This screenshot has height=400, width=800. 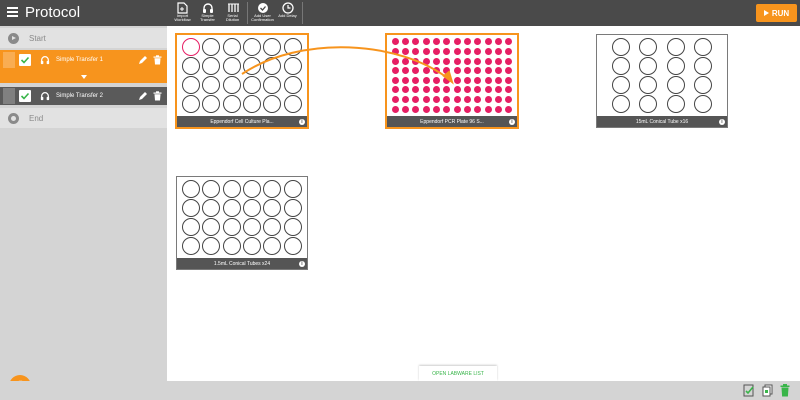 What do you see at coordinates (262, 13) in the screenshot?
I see `add-user-confirmation-button: Add User Confirmation` at bounding box center [262, 13].